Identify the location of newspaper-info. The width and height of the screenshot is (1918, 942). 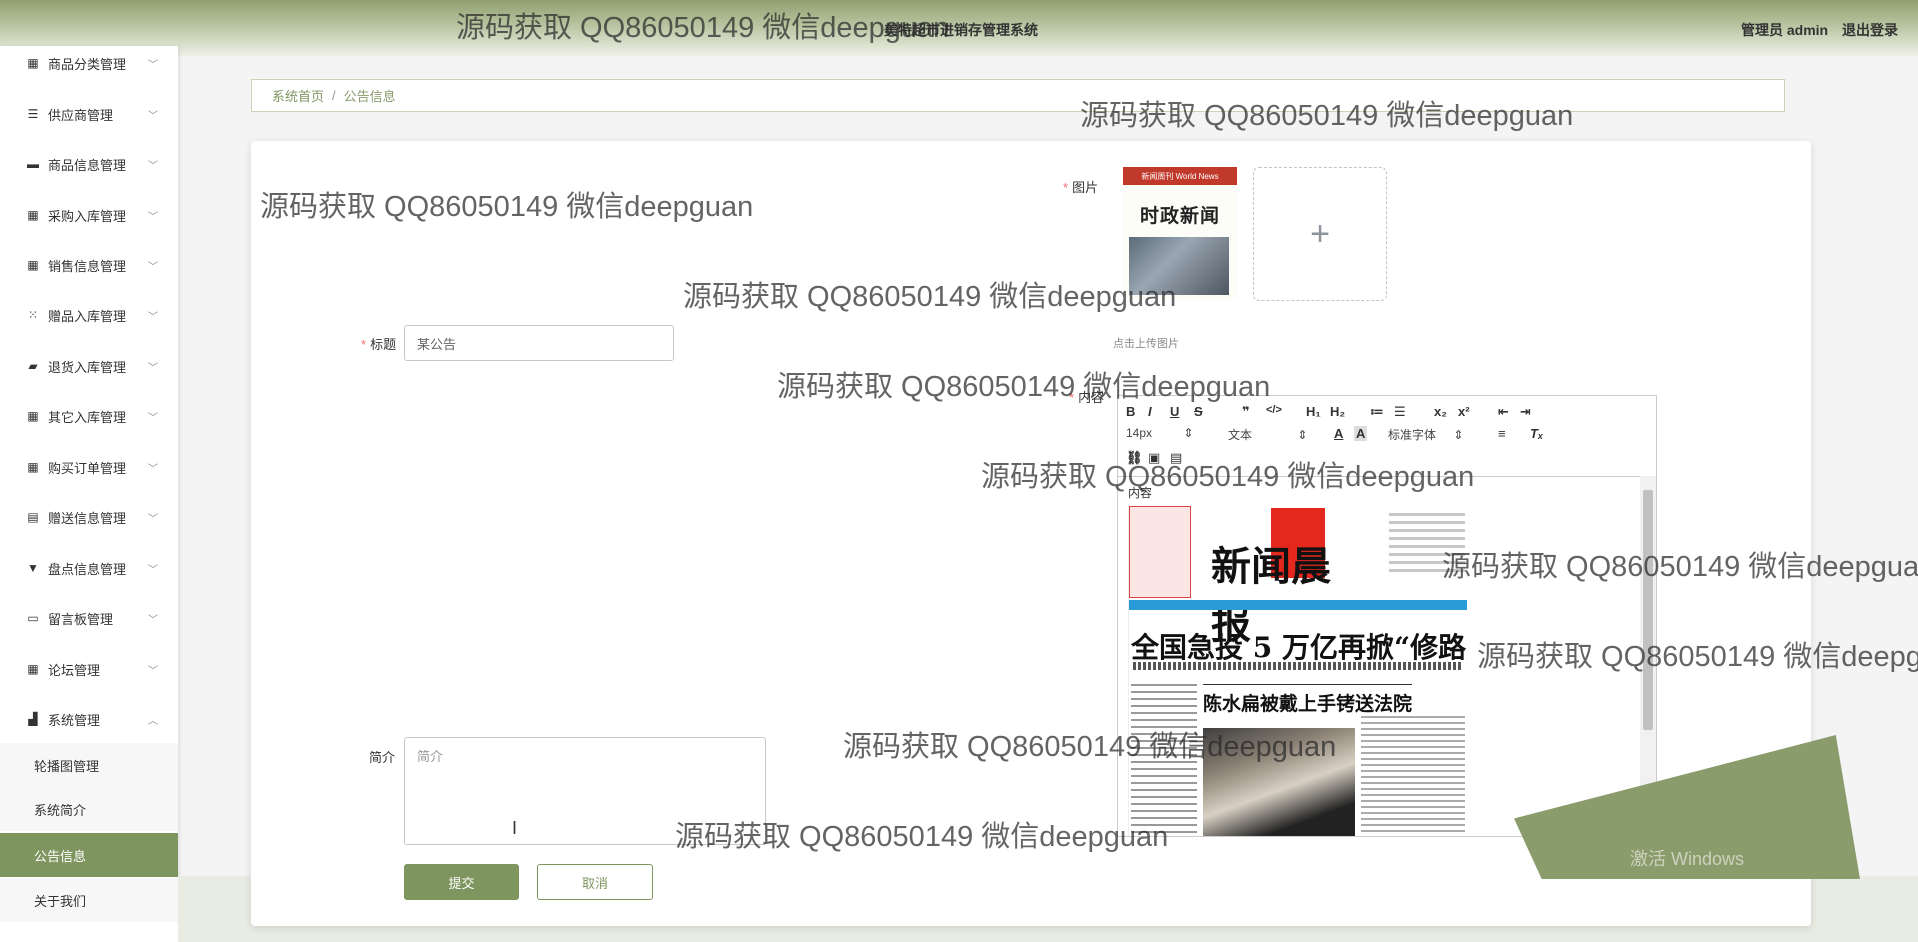
(1427, 553).